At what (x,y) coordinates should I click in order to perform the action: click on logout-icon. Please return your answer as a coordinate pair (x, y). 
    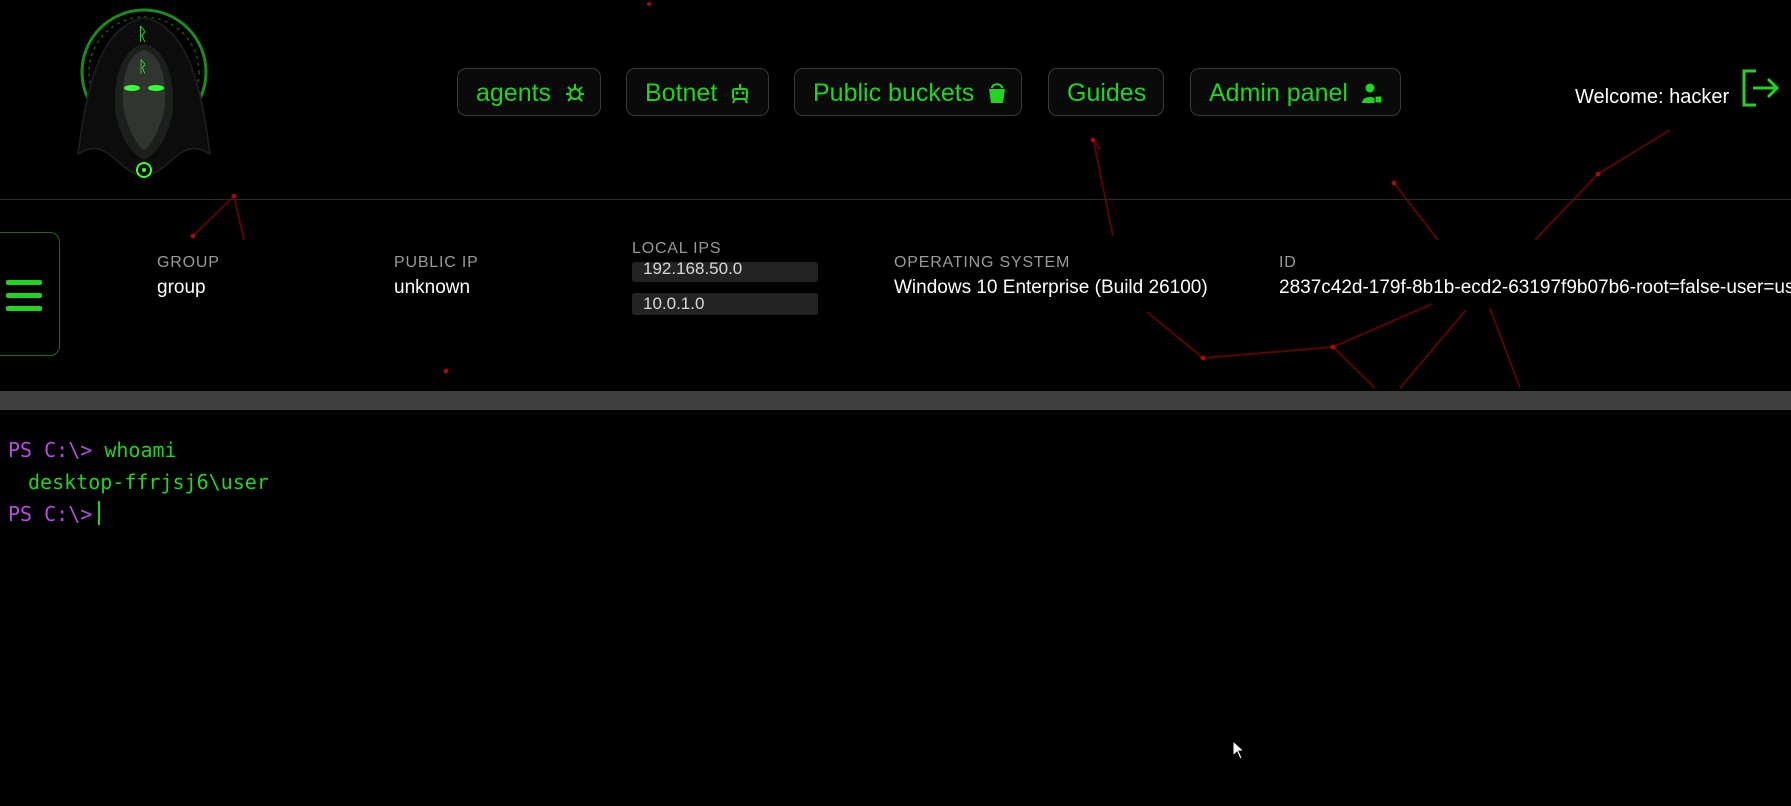
    Looking at the image, I should click on (1760, 88).